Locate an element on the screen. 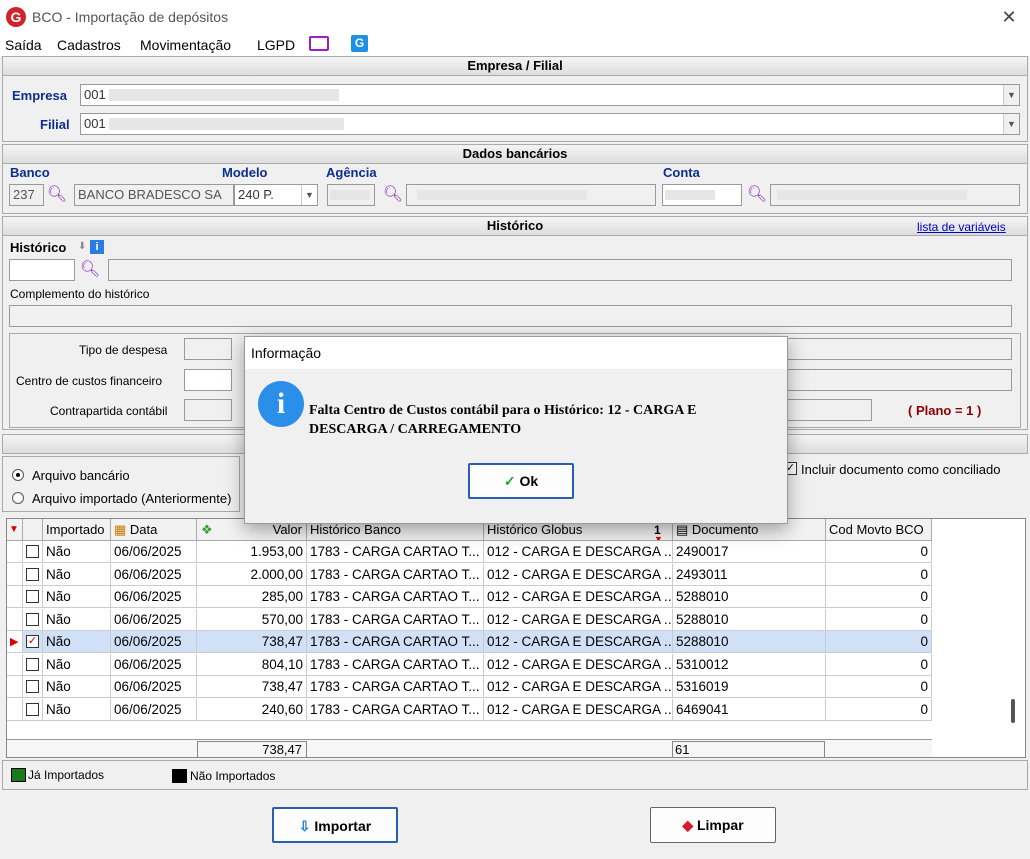  money-icon: ❖ is located at coordinates (207, 529).